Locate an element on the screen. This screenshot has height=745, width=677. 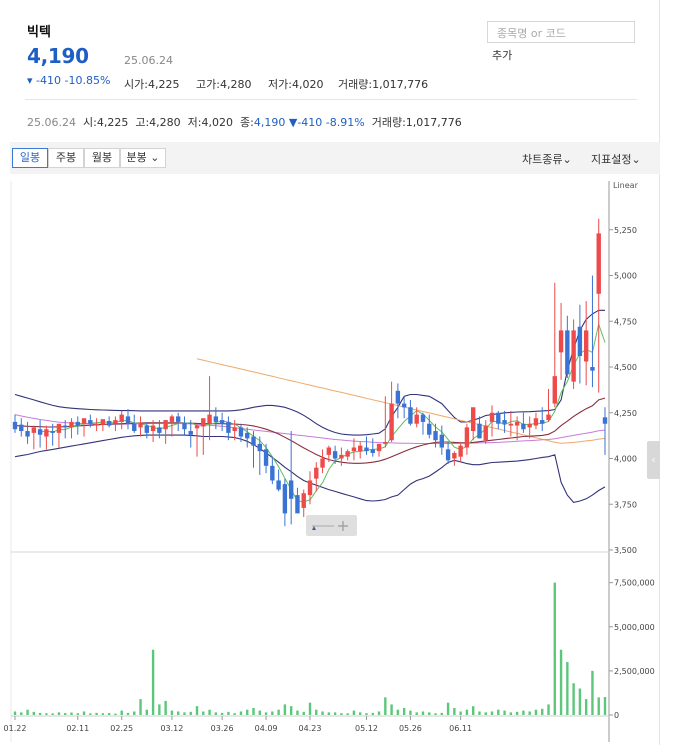
price-tick-label: 3,500 is located at coordinates (625, 550).